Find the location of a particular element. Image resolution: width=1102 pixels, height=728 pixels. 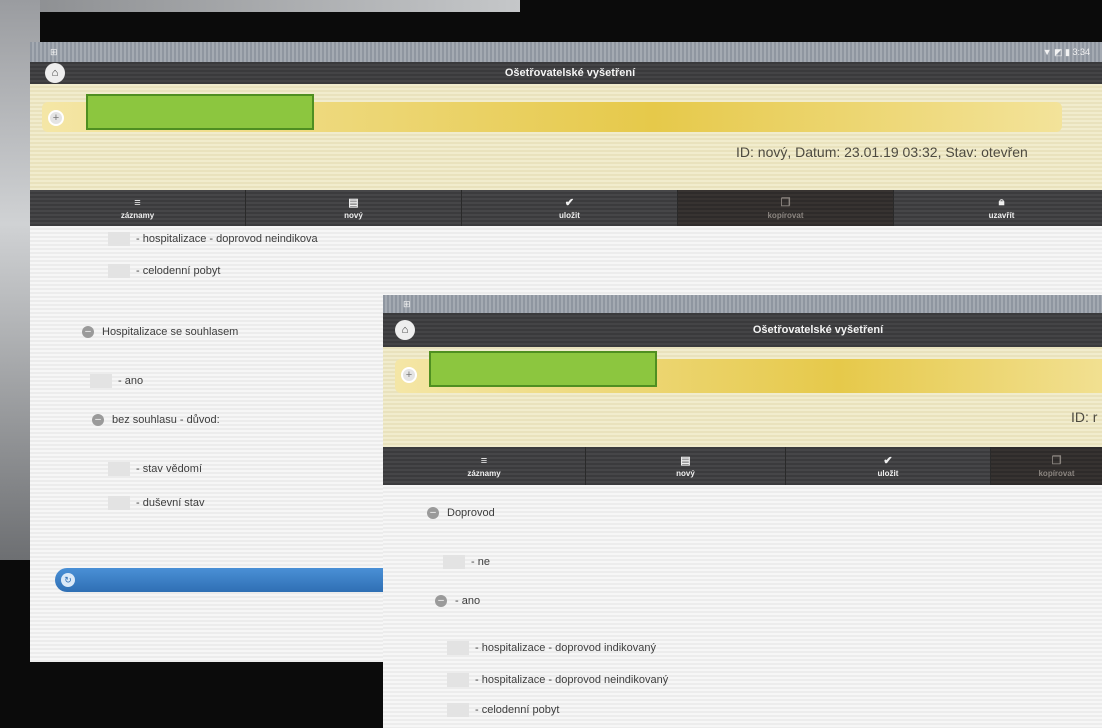

section-label: bez souhlasu - důvod: is located at coordinates (166, 420).